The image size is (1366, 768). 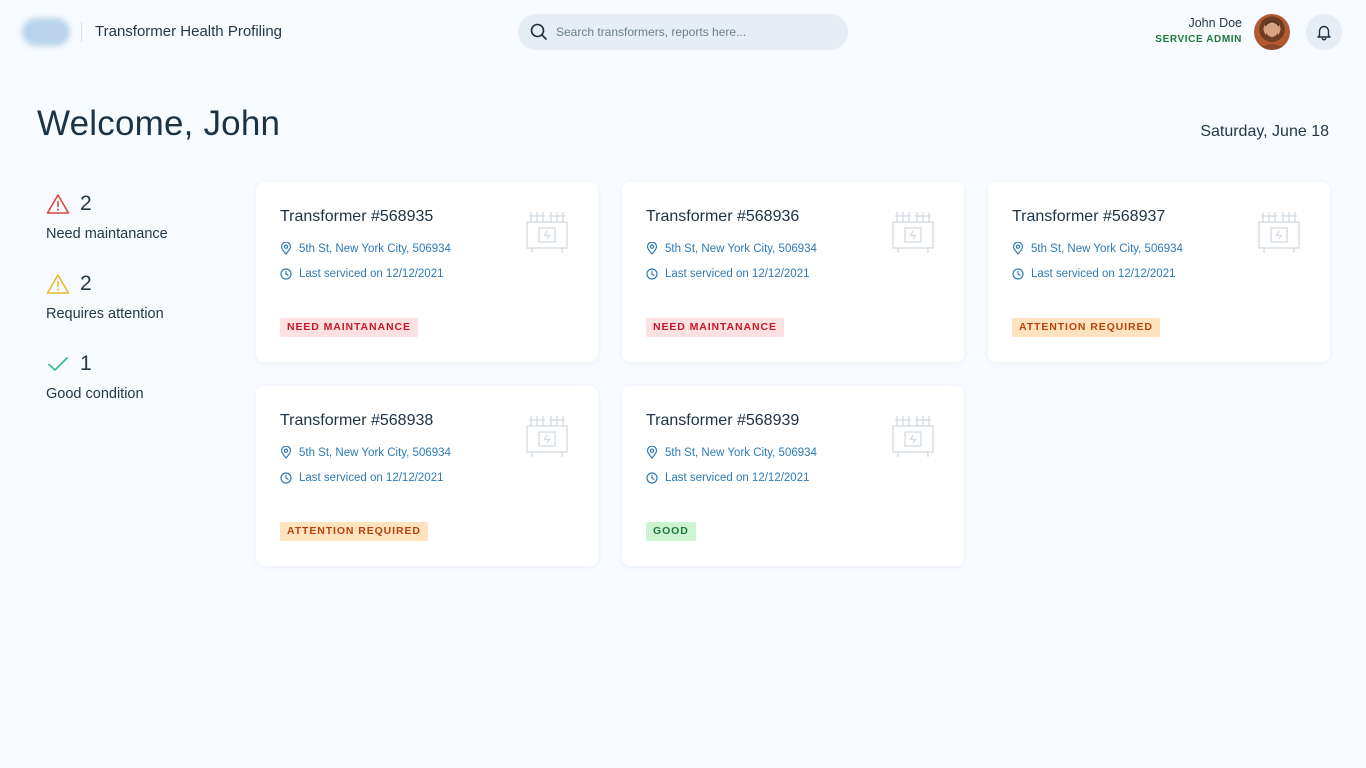 I want to click on page-title: Welcome, John, so click(x=159, y=123).